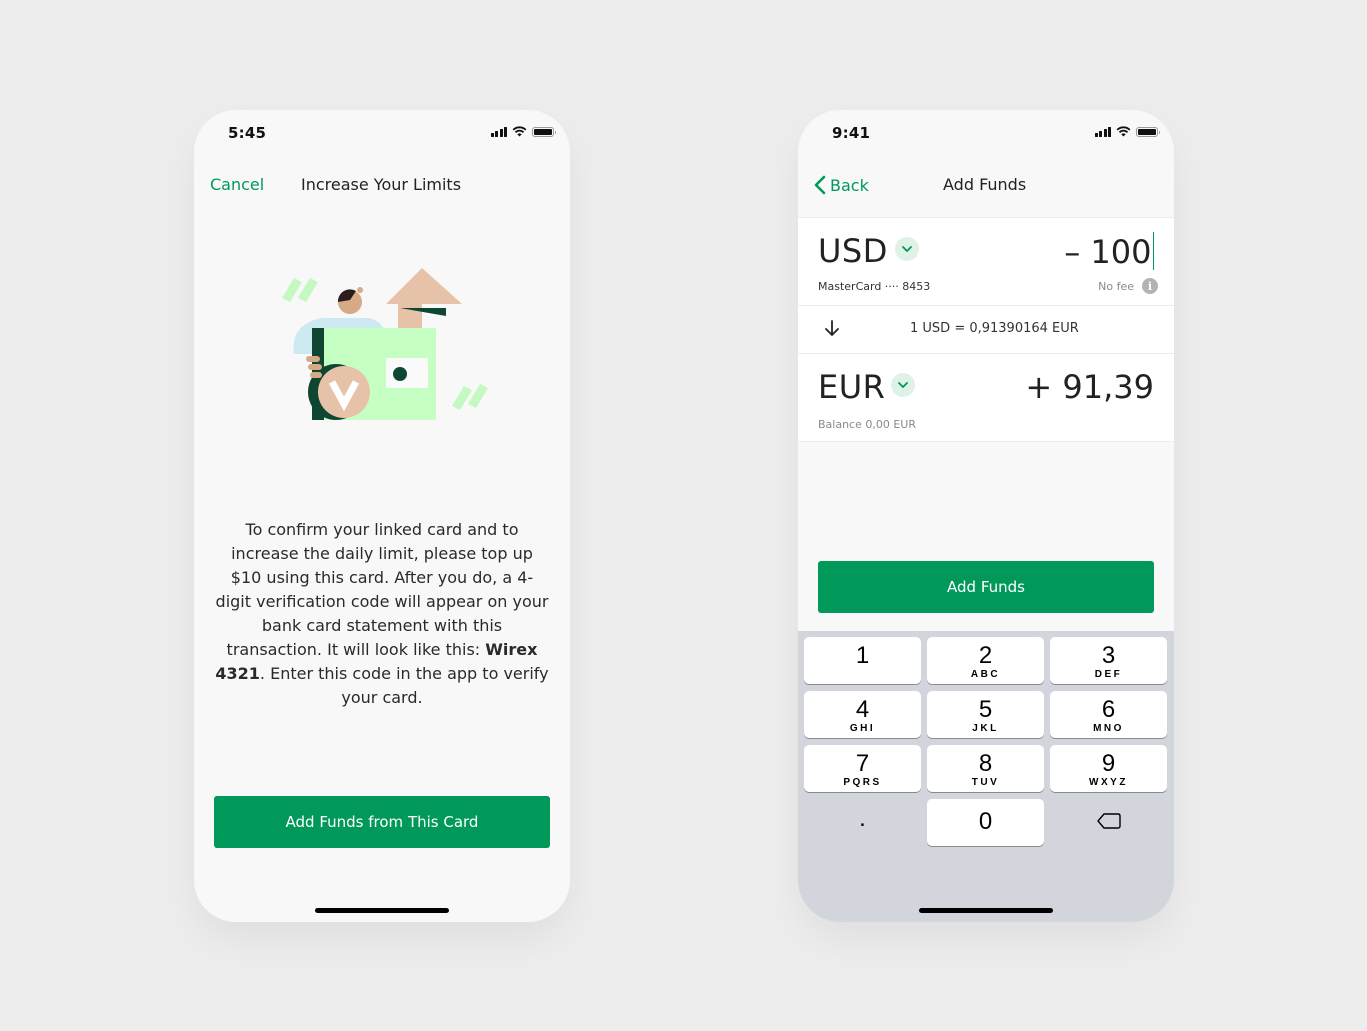 This screenshot has width=1367, height=1031. I want to click on status-bar: 9:41, so click(986, 132).